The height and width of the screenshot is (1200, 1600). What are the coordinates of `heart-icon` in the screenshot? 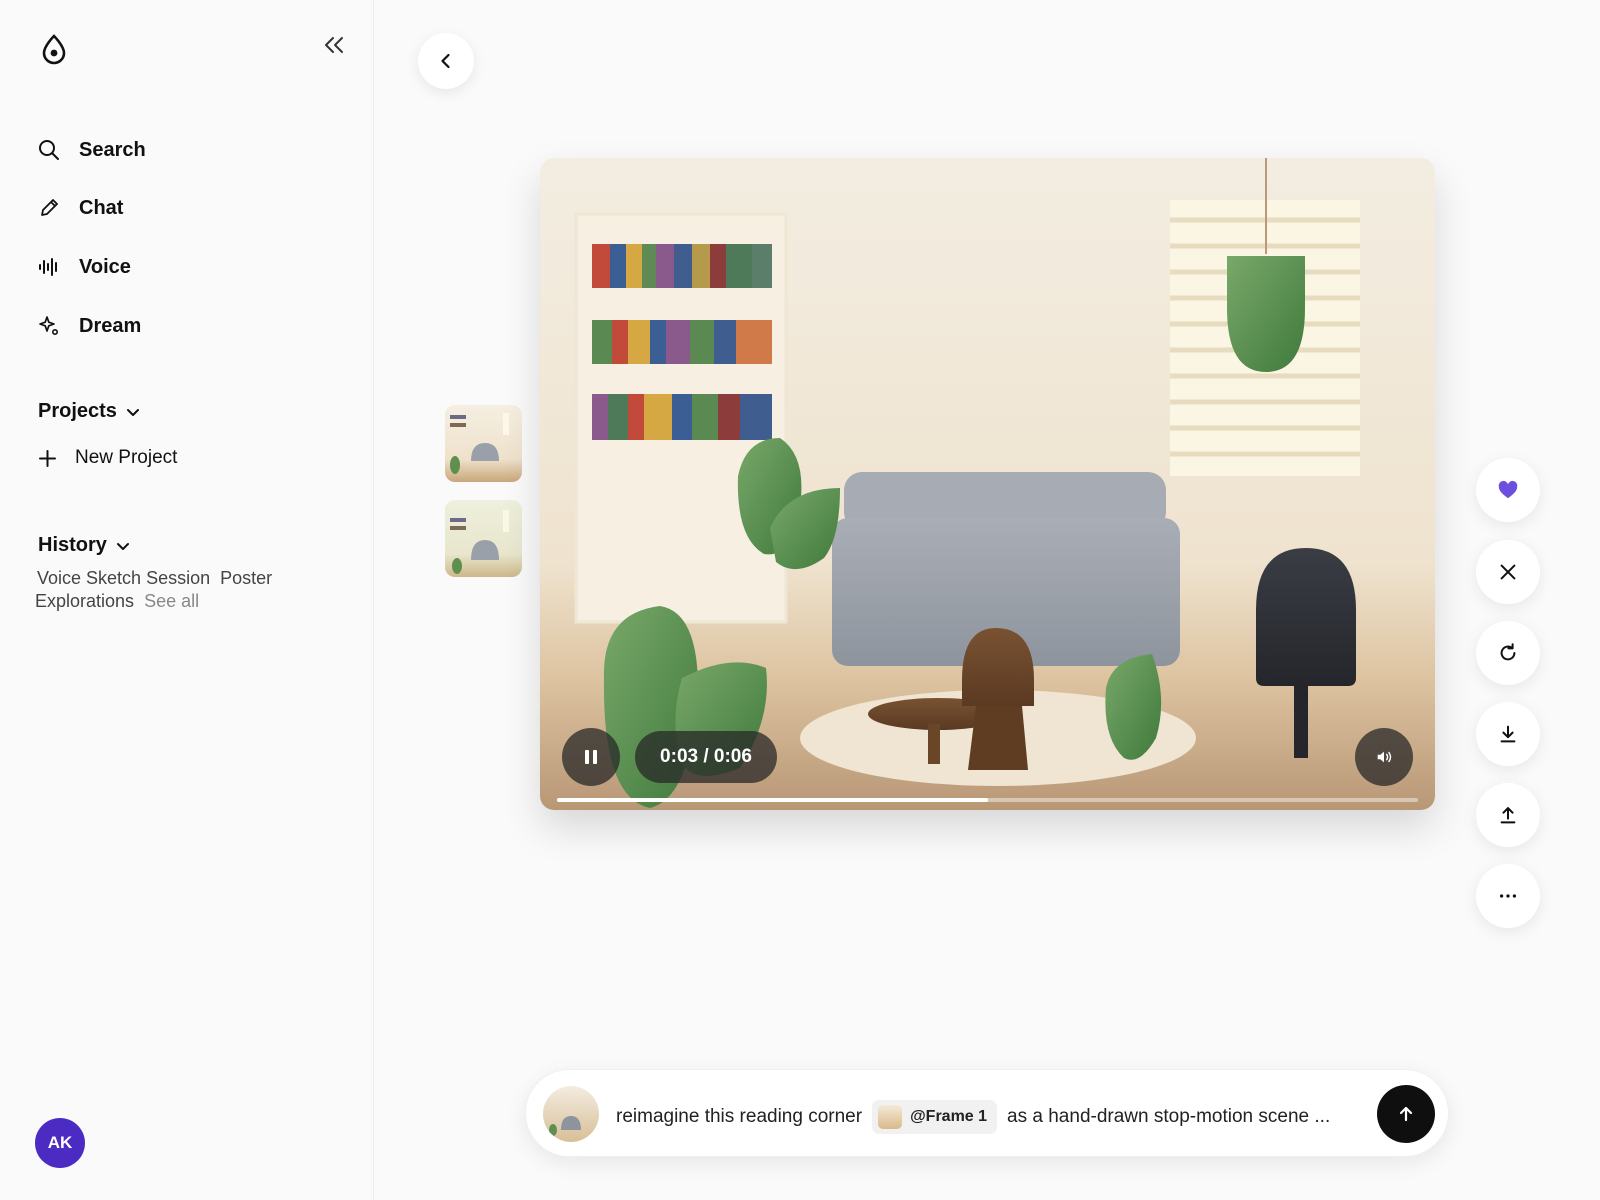 It's located at (1508, 489).